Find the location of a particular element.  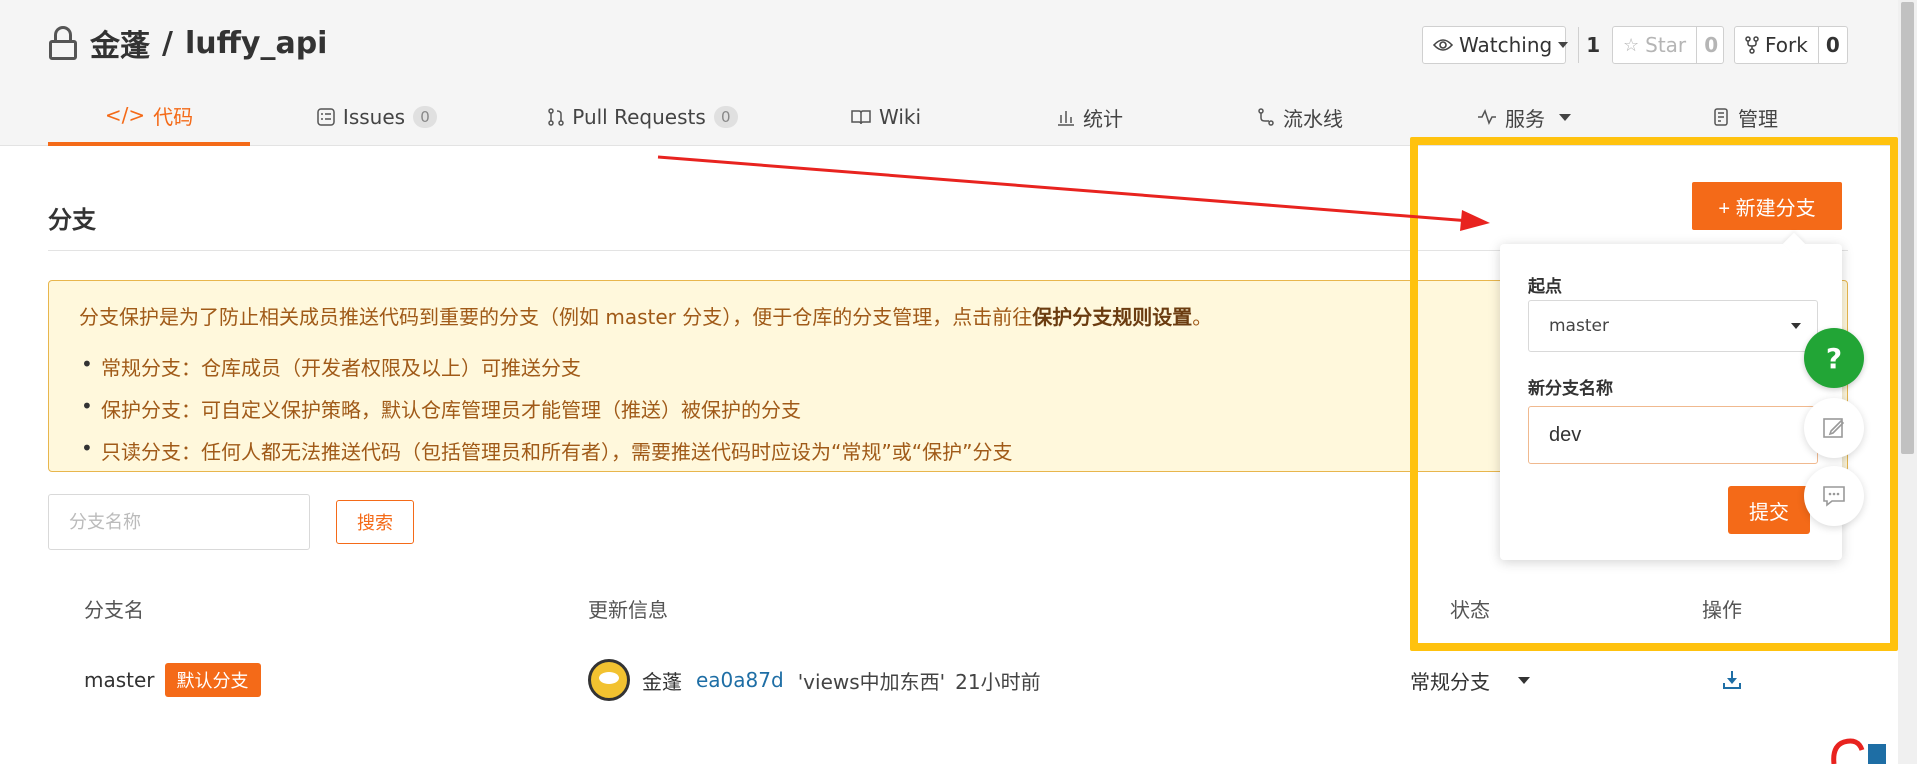

issues-count-badge: 0 is located at coordinates (425, 117).